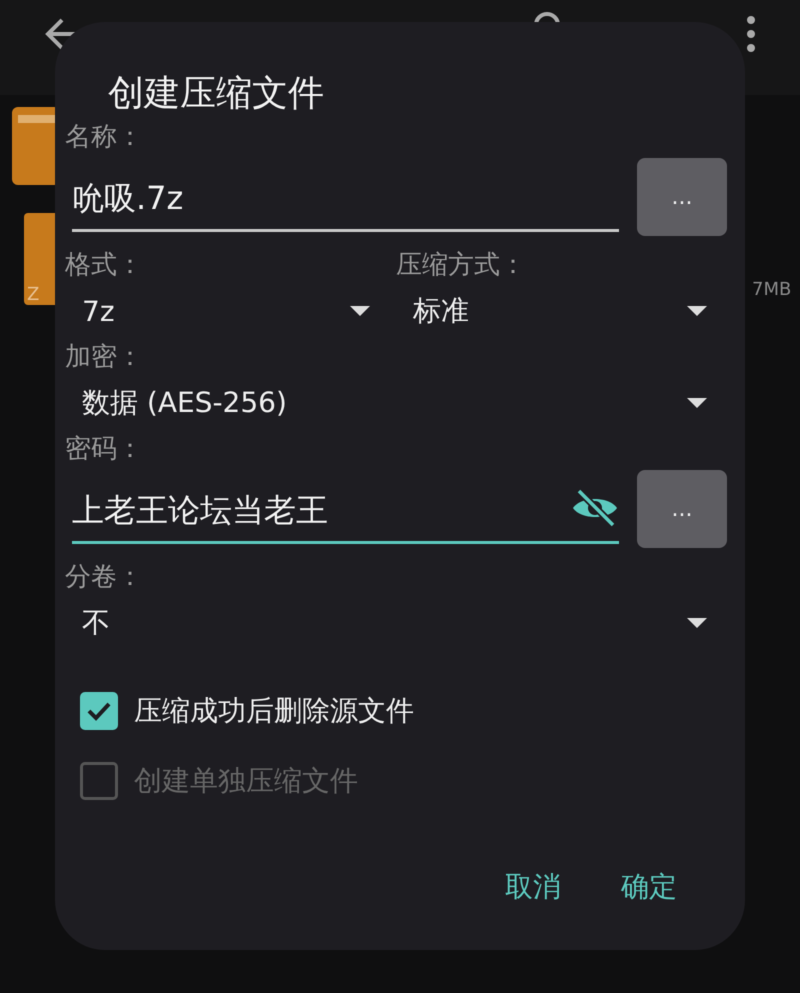 The width and height of the screenshot is (800, 993). What do you see at coordinates (595, 508) in the screenshot?
I see `eye-slash-icon` at bounding box center [595, 508].